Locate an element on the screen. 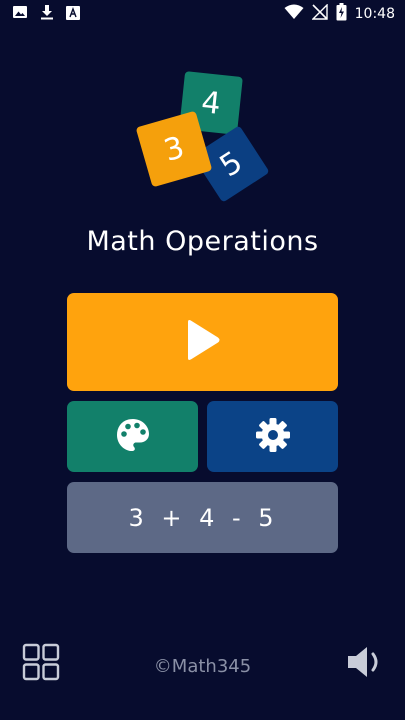 The image size is (405, 720). play-icon is located at coordinates (203, 342).